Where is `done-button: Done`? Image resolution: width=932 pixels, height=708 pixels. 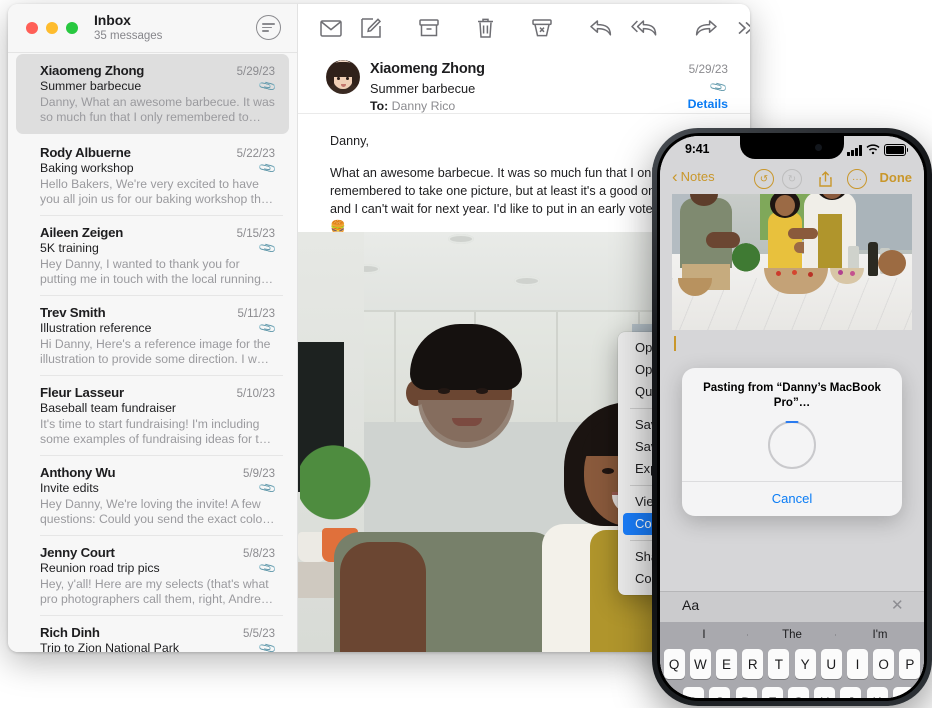
done-button: Done is located at coordinates (896, 177).